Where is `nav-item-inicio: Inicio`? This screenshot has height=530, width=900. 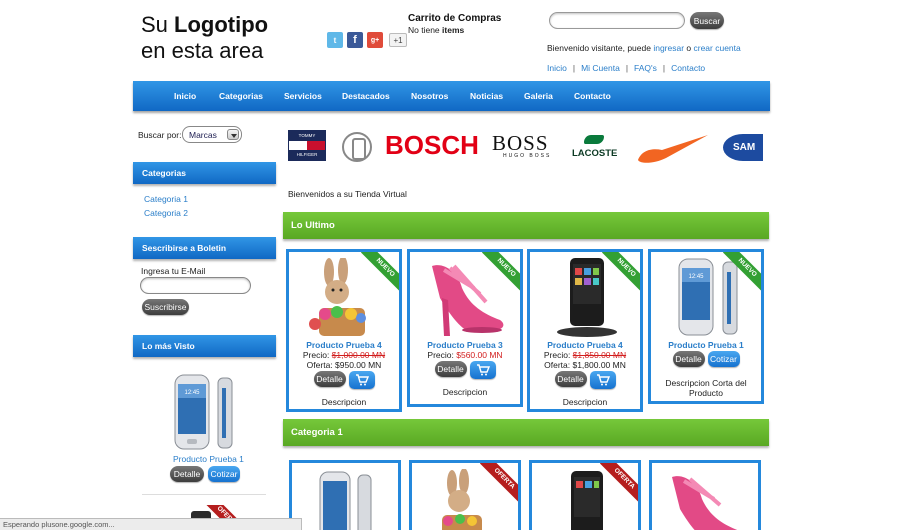
nav-item-inicio: Inicio is located at coordinates (185, 96).